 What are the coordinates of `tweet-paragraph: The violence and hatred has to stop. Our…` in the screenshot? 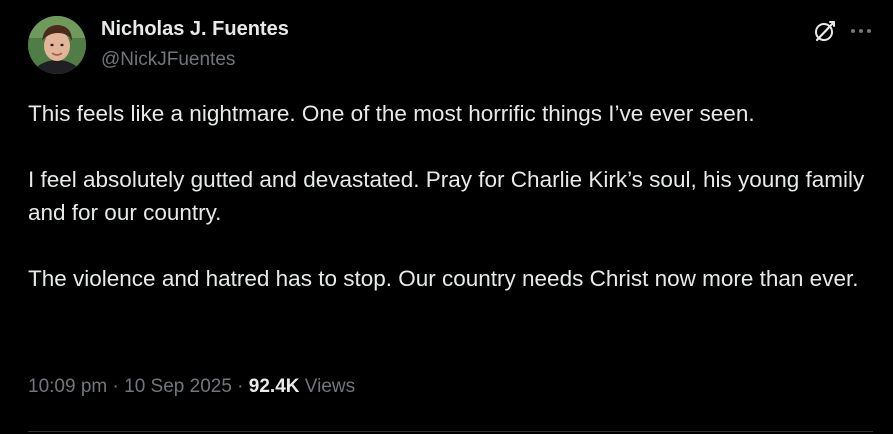 It's located at (443, 278).